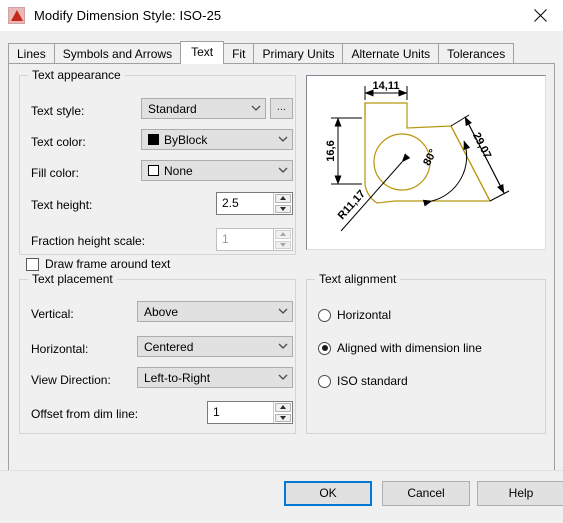 This screenshot has width=563, height=523. Describe the element at coordinates (55, 173) in the screenshot. I see `label-fill-color: Fill color:` at that location.